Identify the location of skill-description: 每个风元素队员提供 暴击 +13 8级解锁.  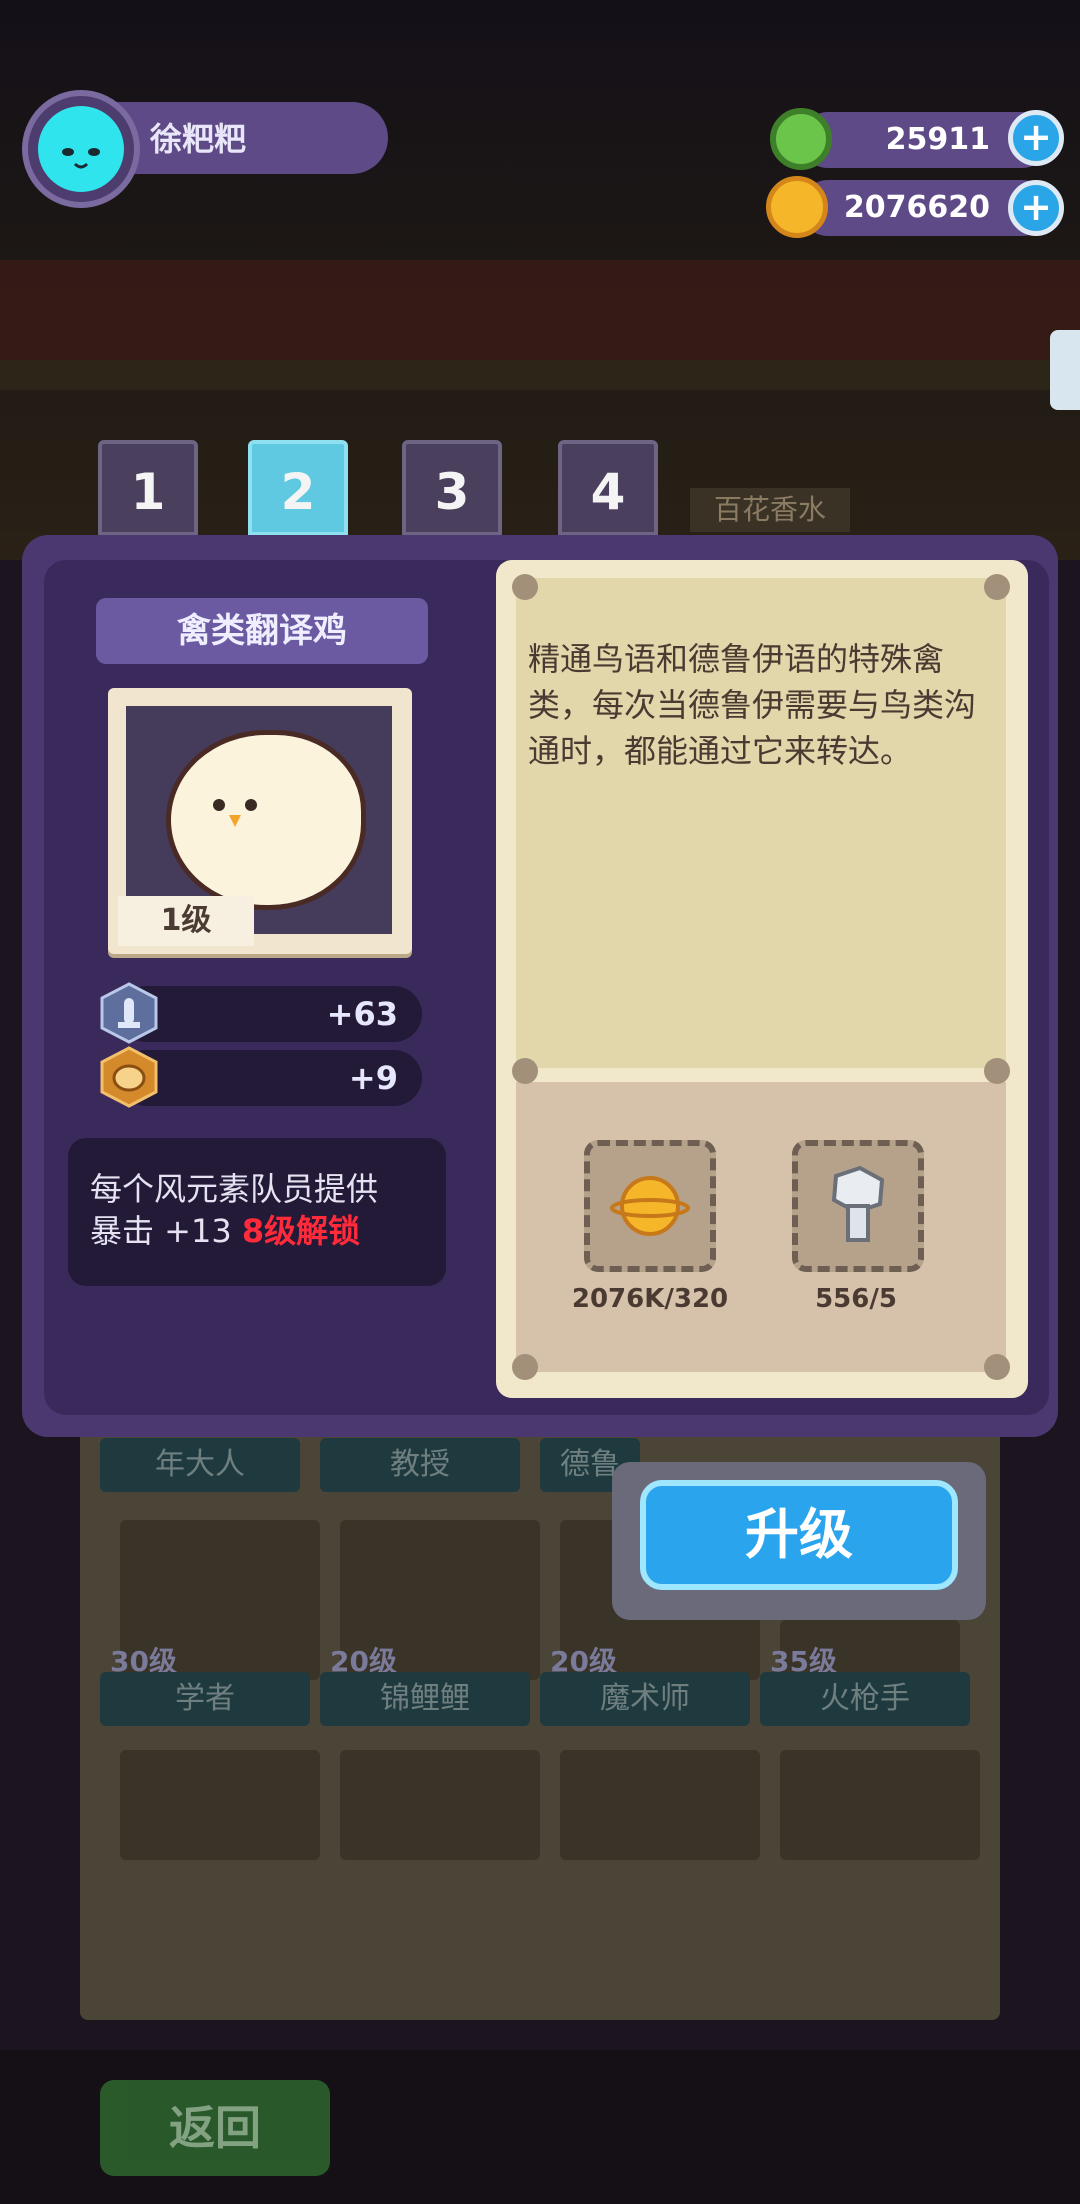
(257, 1212).